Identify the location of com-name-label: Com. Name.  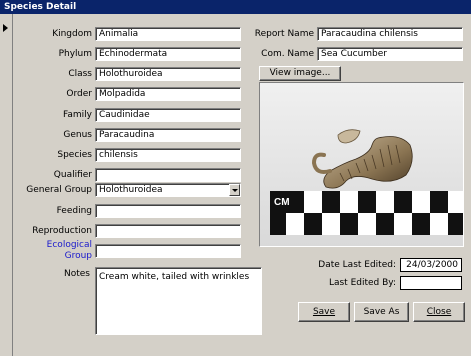
(287, 54).